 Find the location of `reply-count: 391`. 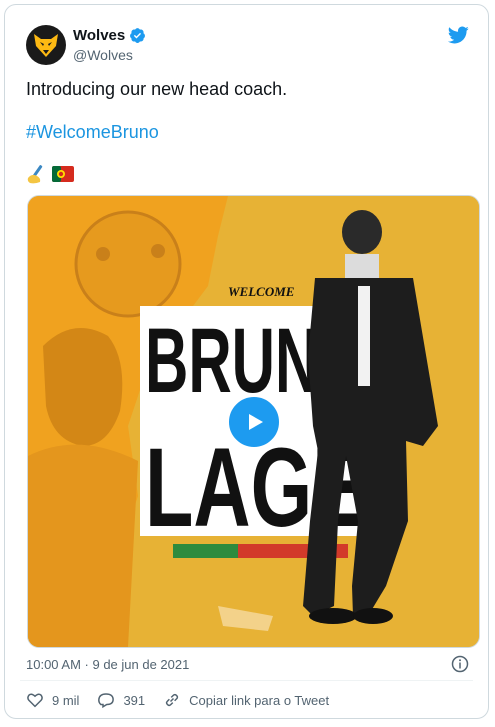

reply-count: 391 is located at coordinates (134, 700).